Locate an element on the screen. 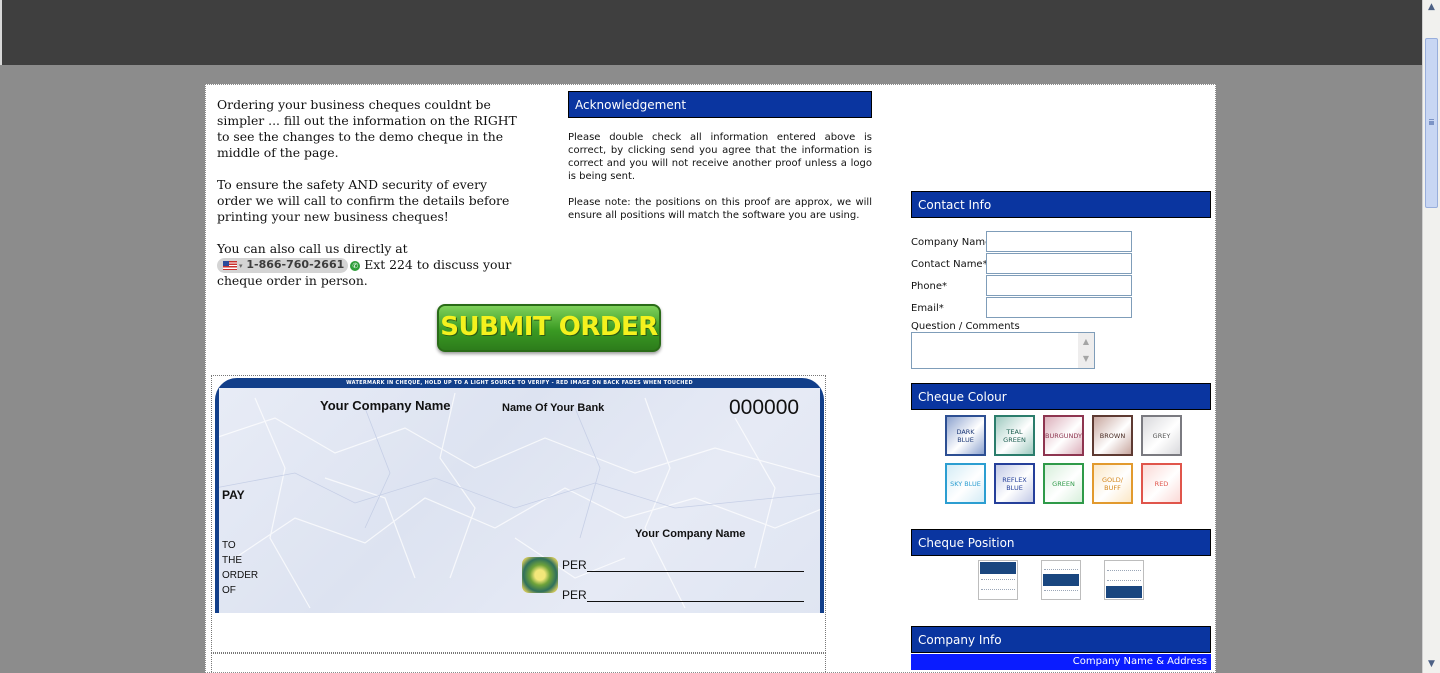 This screenshot has height=673, width=1440. colour-swatch-label: GREEN is located at coordinates (1063, 483).